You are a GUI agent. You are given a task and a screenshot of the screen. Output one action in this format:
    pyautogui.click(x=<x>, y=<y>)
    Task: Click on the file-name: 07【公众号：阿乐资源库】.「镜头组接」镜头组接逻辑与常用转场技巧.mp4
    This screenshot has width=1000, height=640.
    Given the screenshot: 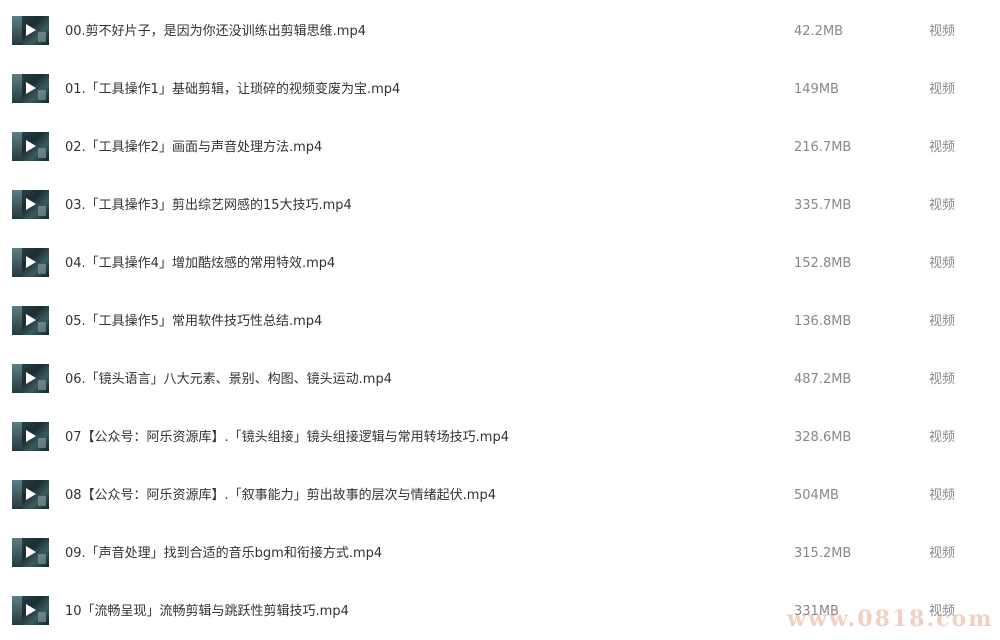 What is the action you would take?
    pyautogui.click(x=287, y=438)
    